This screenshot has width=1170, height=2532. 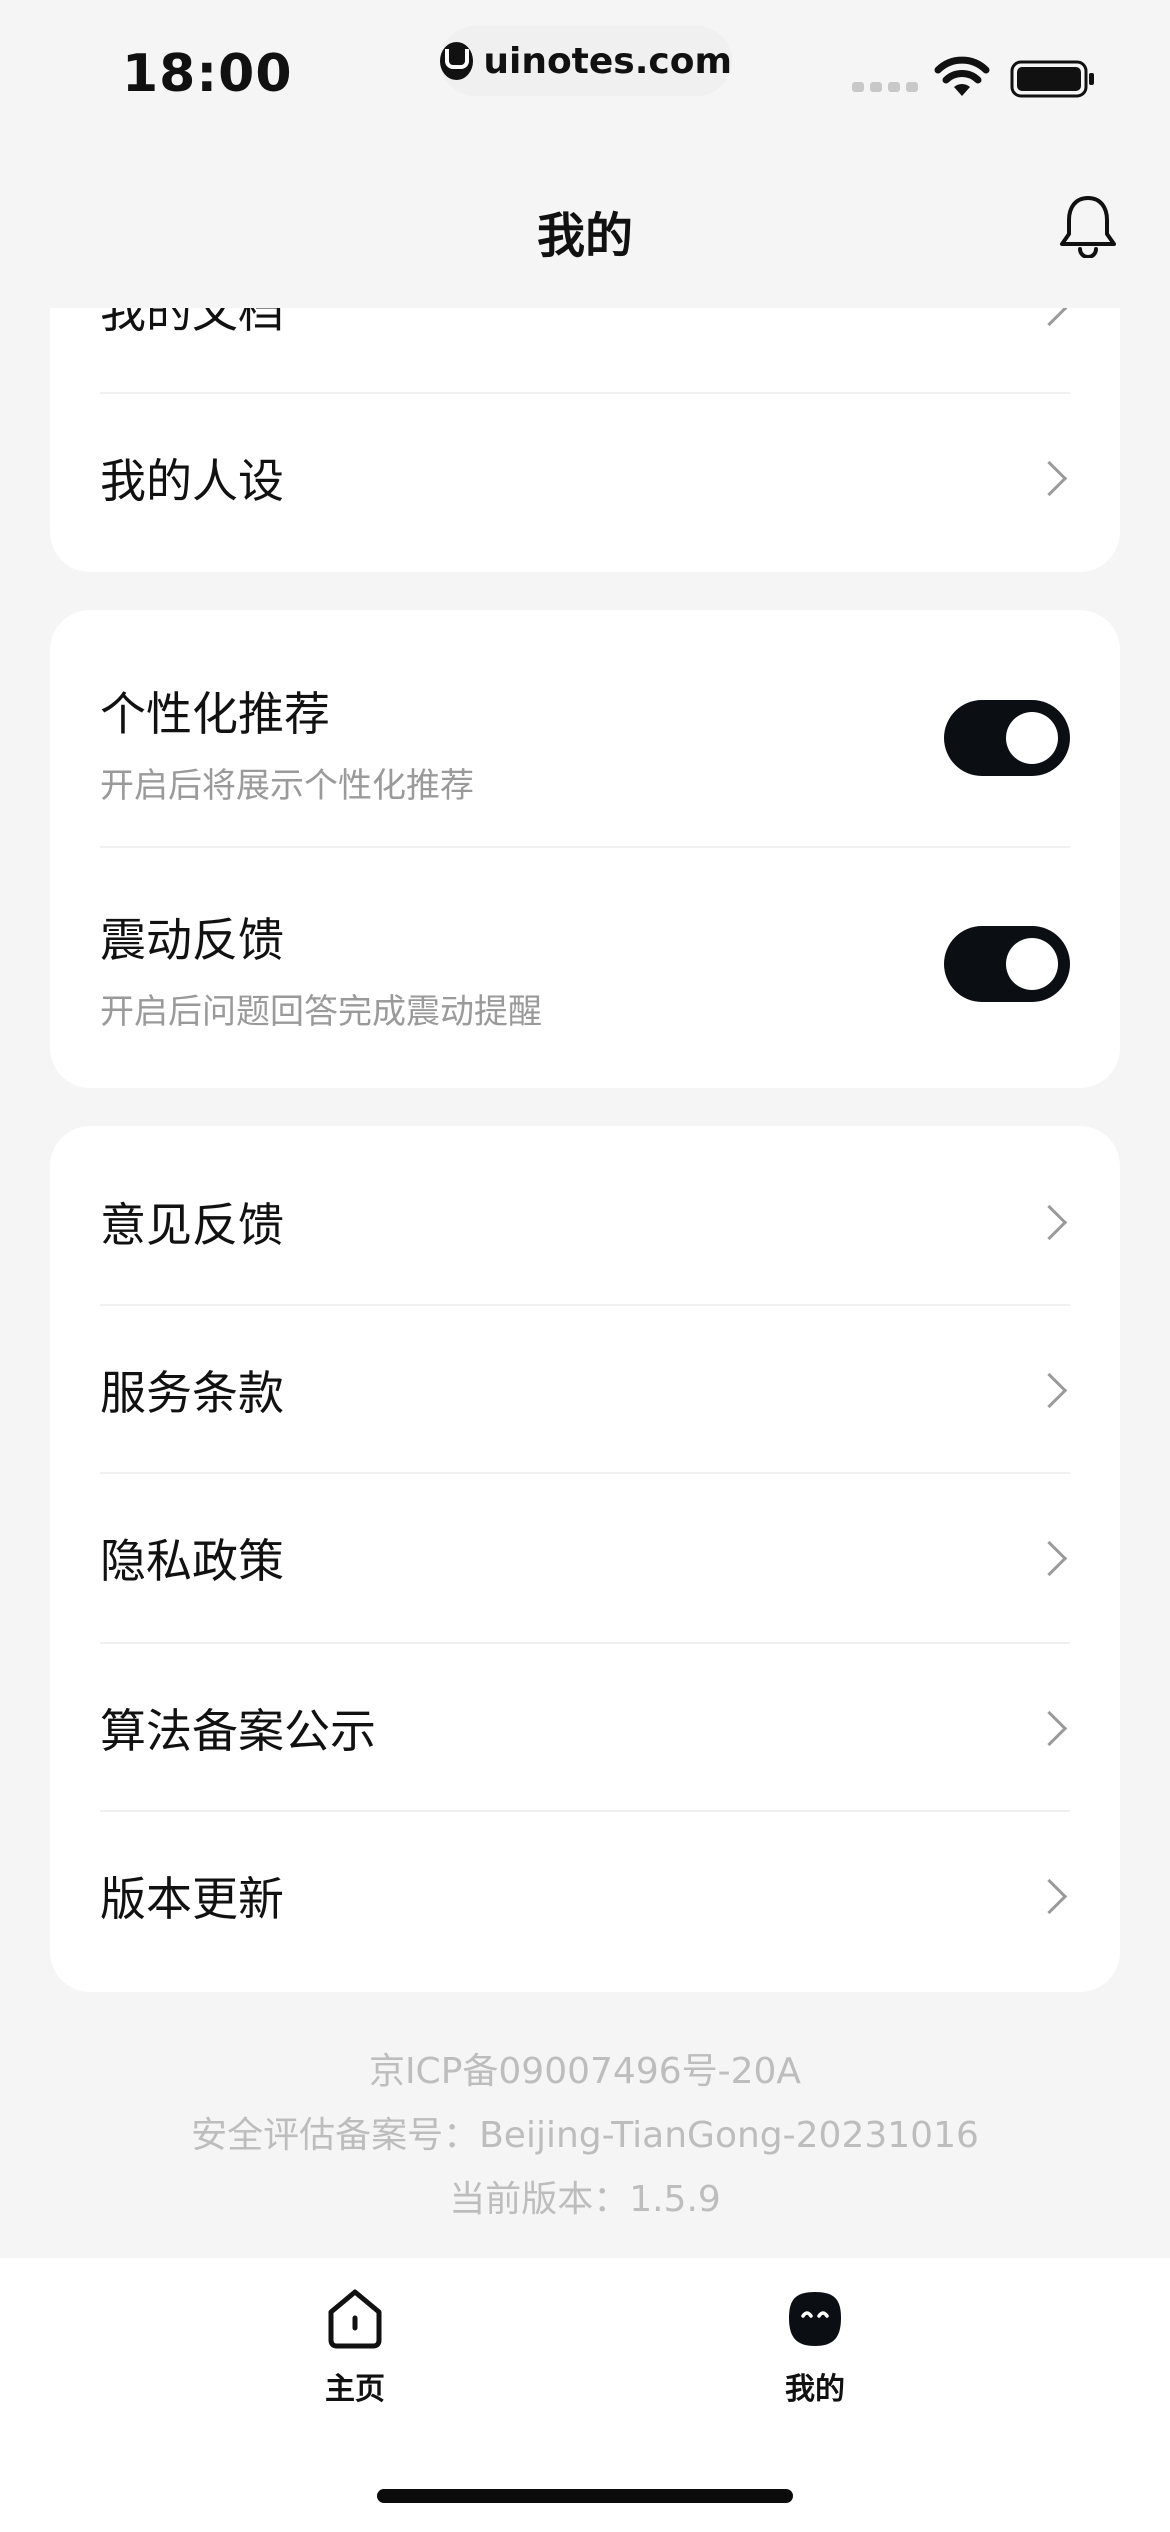 I want to click on home-icon, so click(x=355, y=2319).